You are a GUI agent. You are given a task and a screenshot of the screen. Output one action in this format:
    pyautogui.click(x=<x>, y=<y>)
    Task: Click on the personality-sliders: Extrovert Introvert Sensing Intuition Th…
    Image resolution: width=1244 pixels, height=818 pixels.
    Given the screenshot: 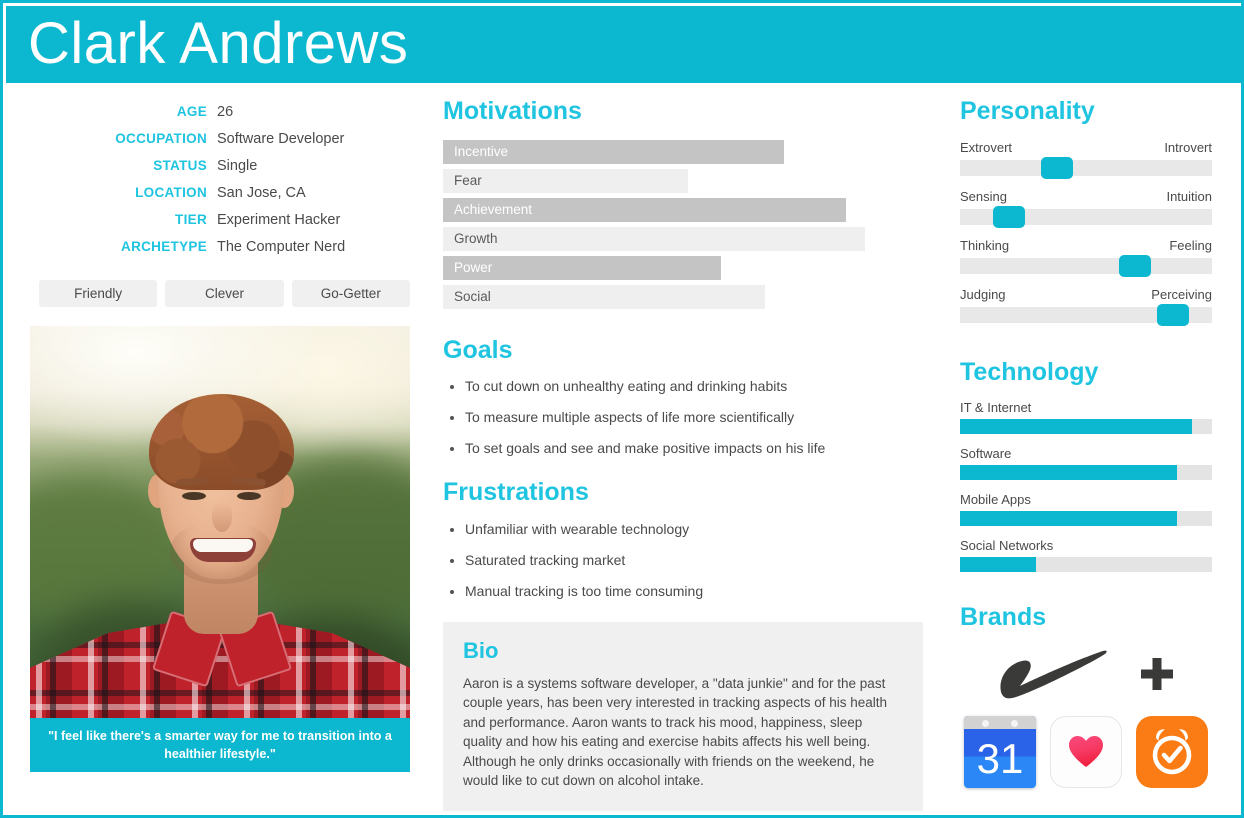 What is the action you would take?
    pyautogui.click(x=1086, y=233)
    